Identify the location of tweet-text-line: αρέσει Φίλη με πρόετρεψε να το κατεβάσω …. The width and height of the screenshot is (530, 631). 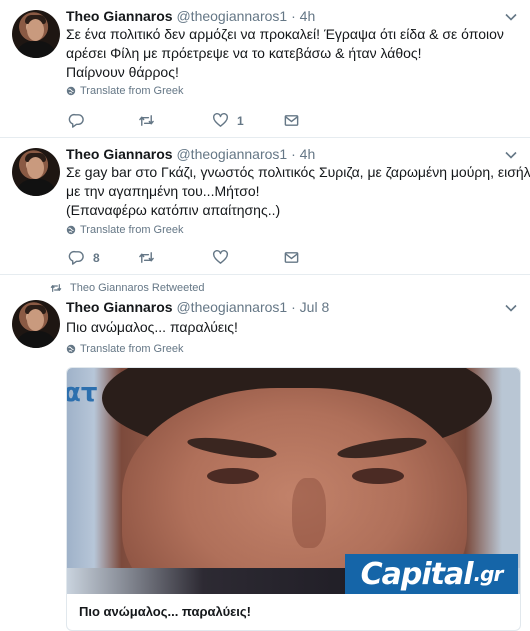
(244, 53).